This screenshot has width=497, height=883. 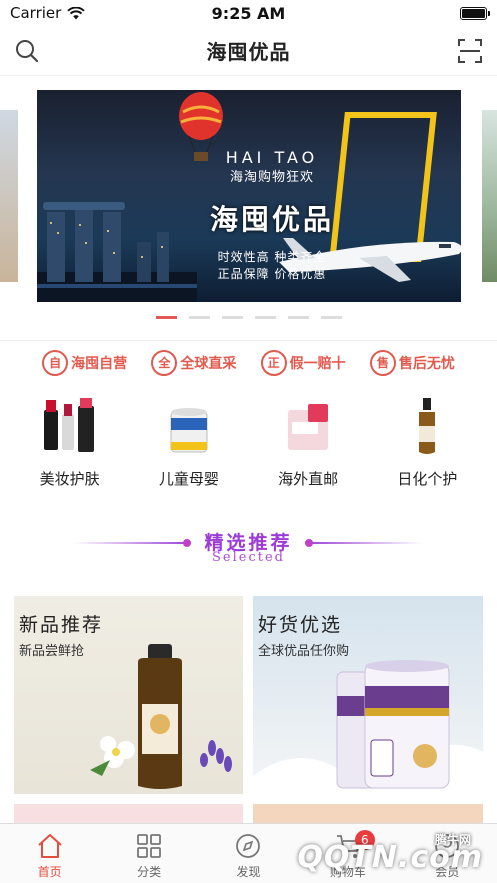 I want to click on tab-discover: 发现, so click(x=248, y=853).